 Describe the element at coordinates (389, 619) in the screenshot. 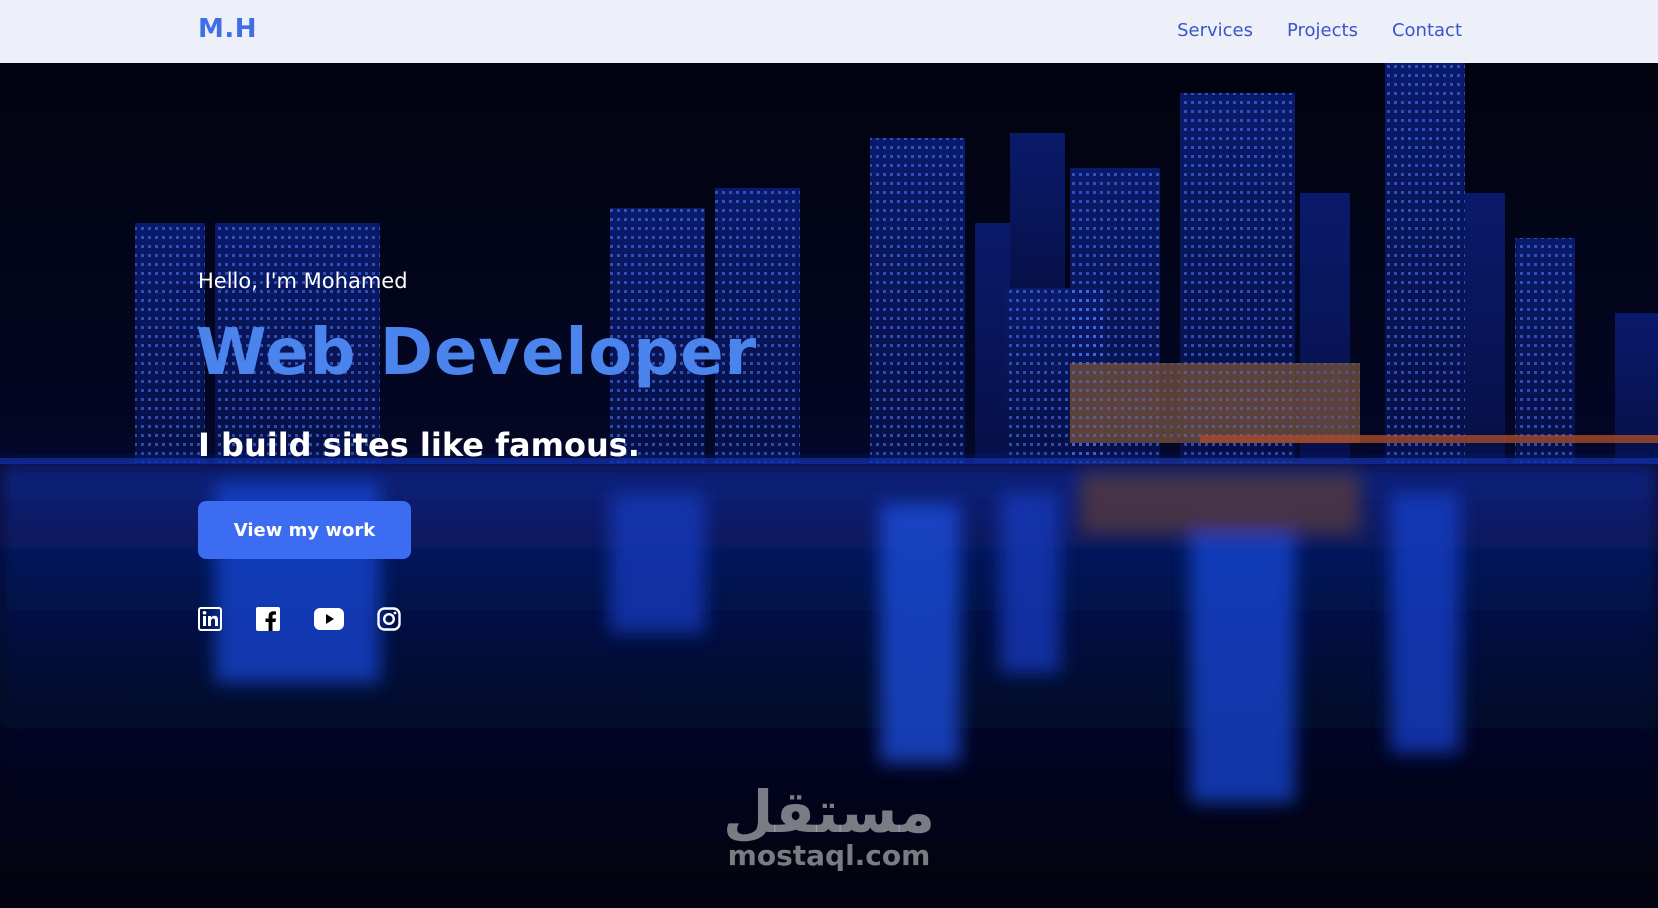

I see `instagram-icon` at that location.